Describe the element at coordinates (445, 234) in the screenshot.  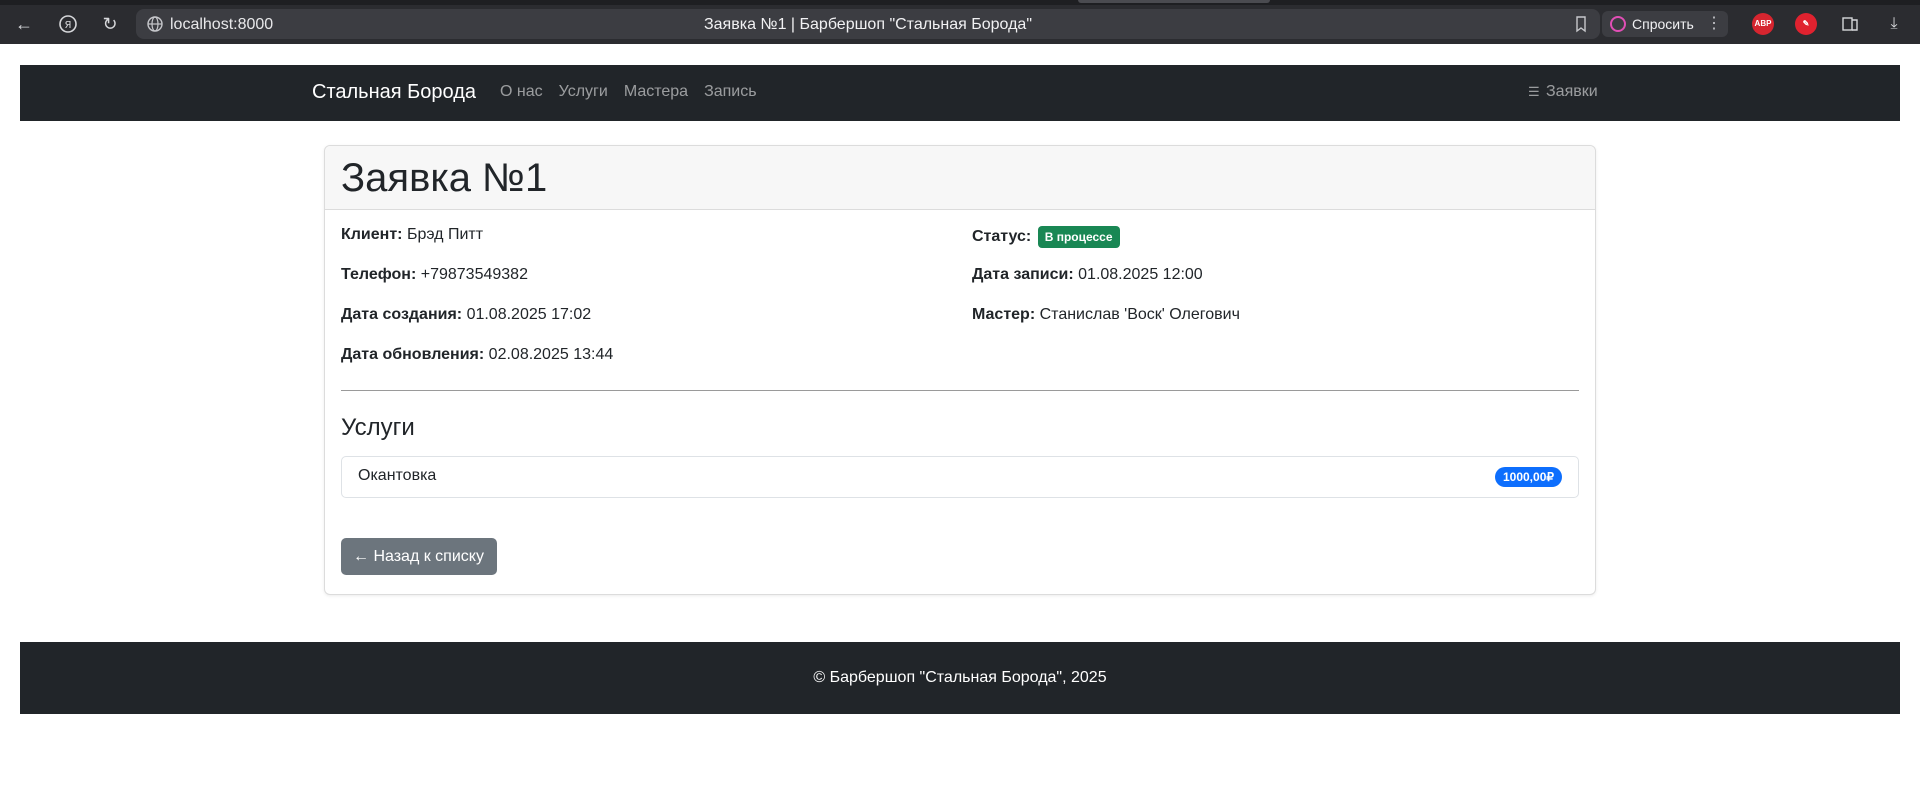
I see `client-value: Брэд Питт` at that location.